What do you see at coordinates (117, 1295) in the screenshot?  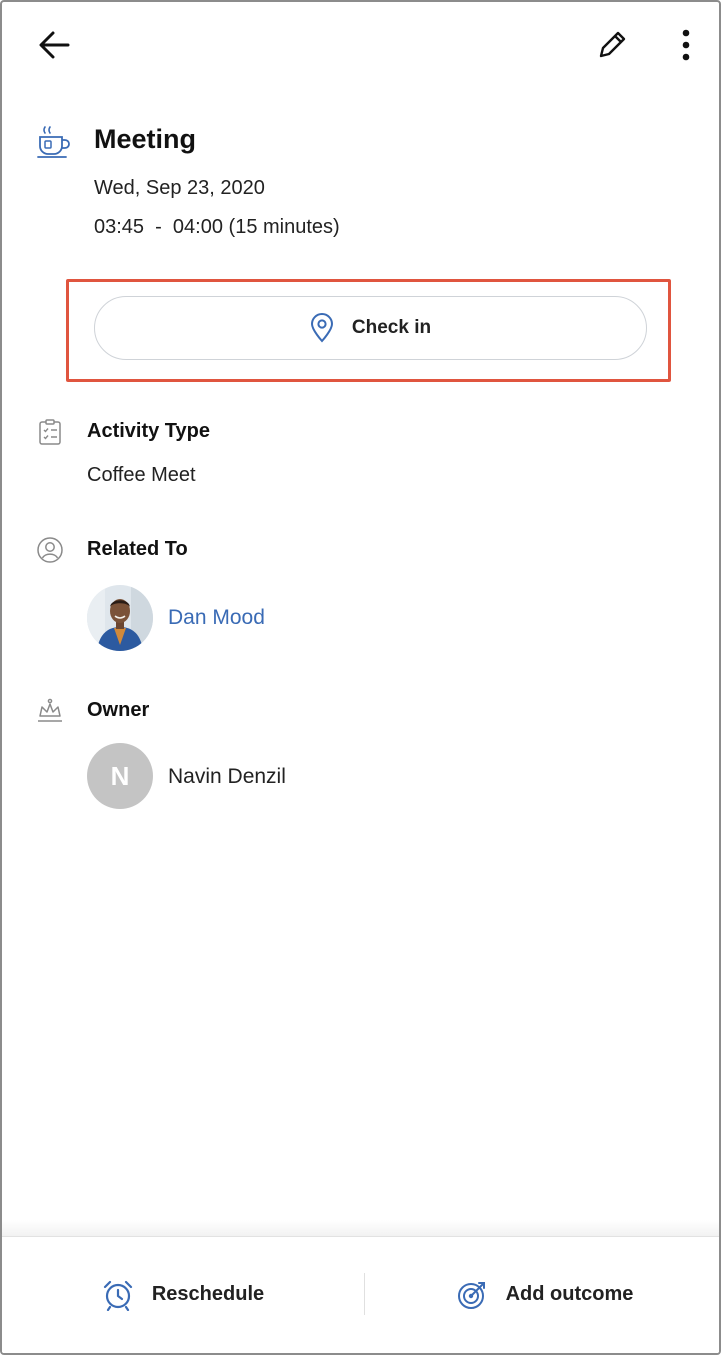 I see `alarm-clock-icon` at bounding box center [117, 1295].